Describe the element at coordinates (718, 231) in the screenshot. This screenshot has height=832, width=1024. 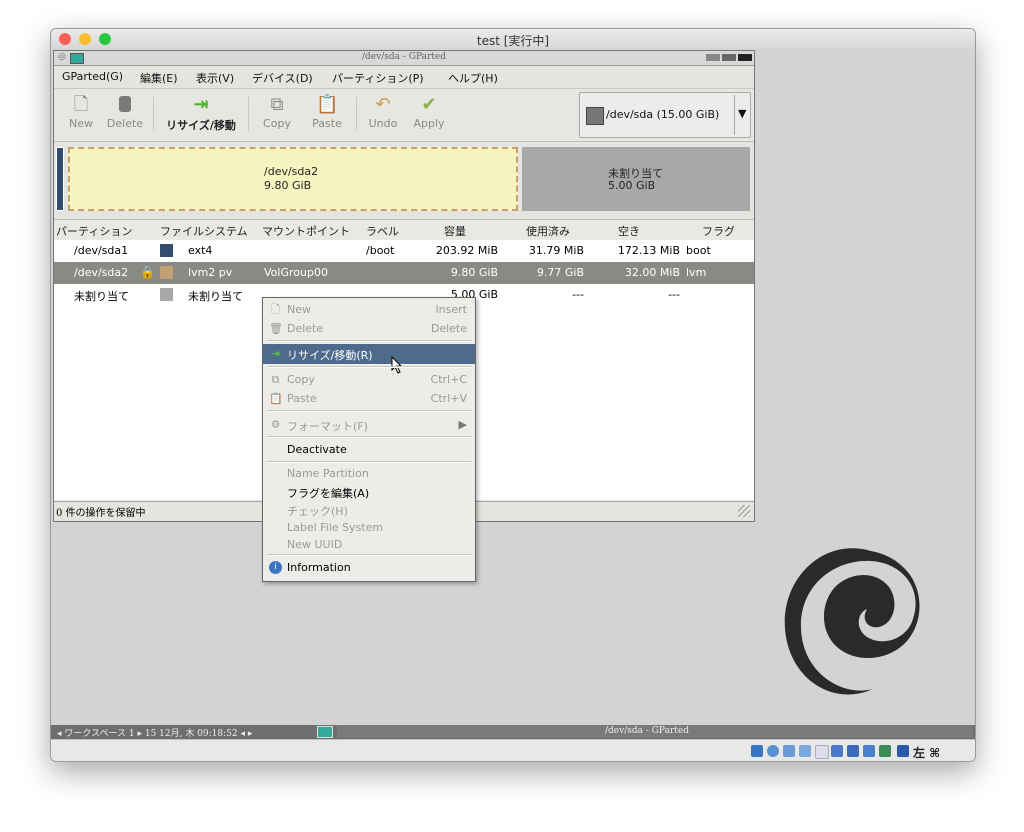
I see `col-flags: フラグ` at that location.